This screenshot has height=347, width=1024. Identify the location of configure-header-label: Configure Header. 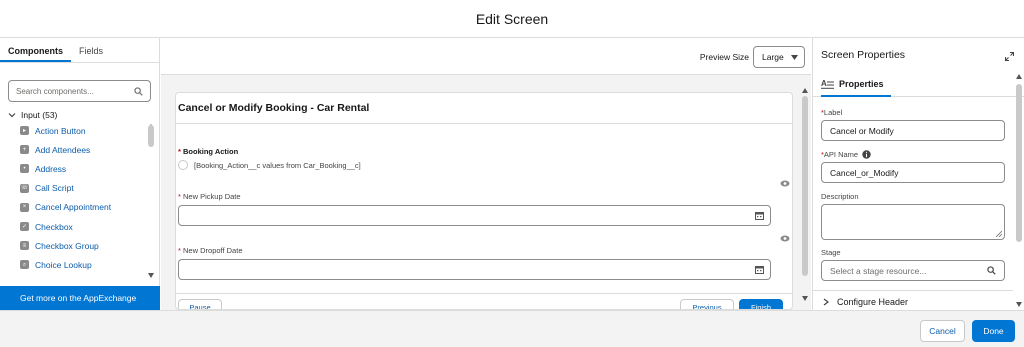
(873, 302).